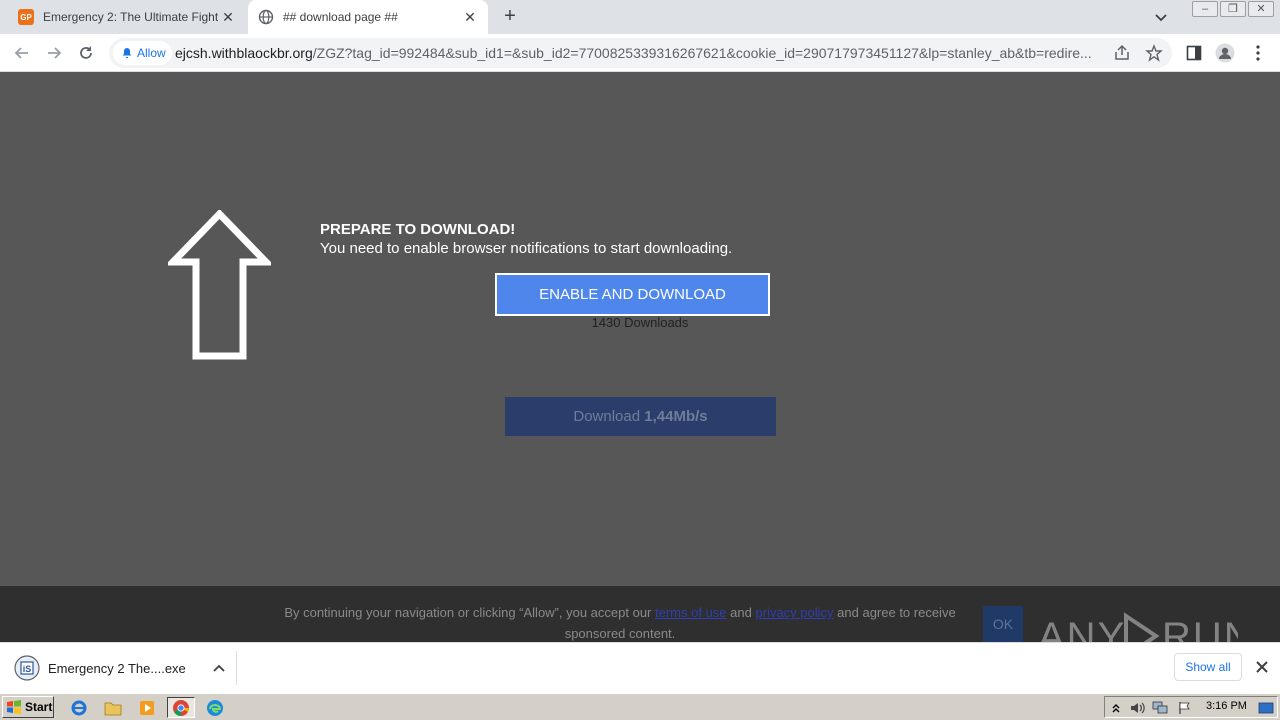 The width and height of the screenshot is (1280, 720). Describe the element at coordinates (39, 707) in the screenshot. I see `start-label: Start` at that location.